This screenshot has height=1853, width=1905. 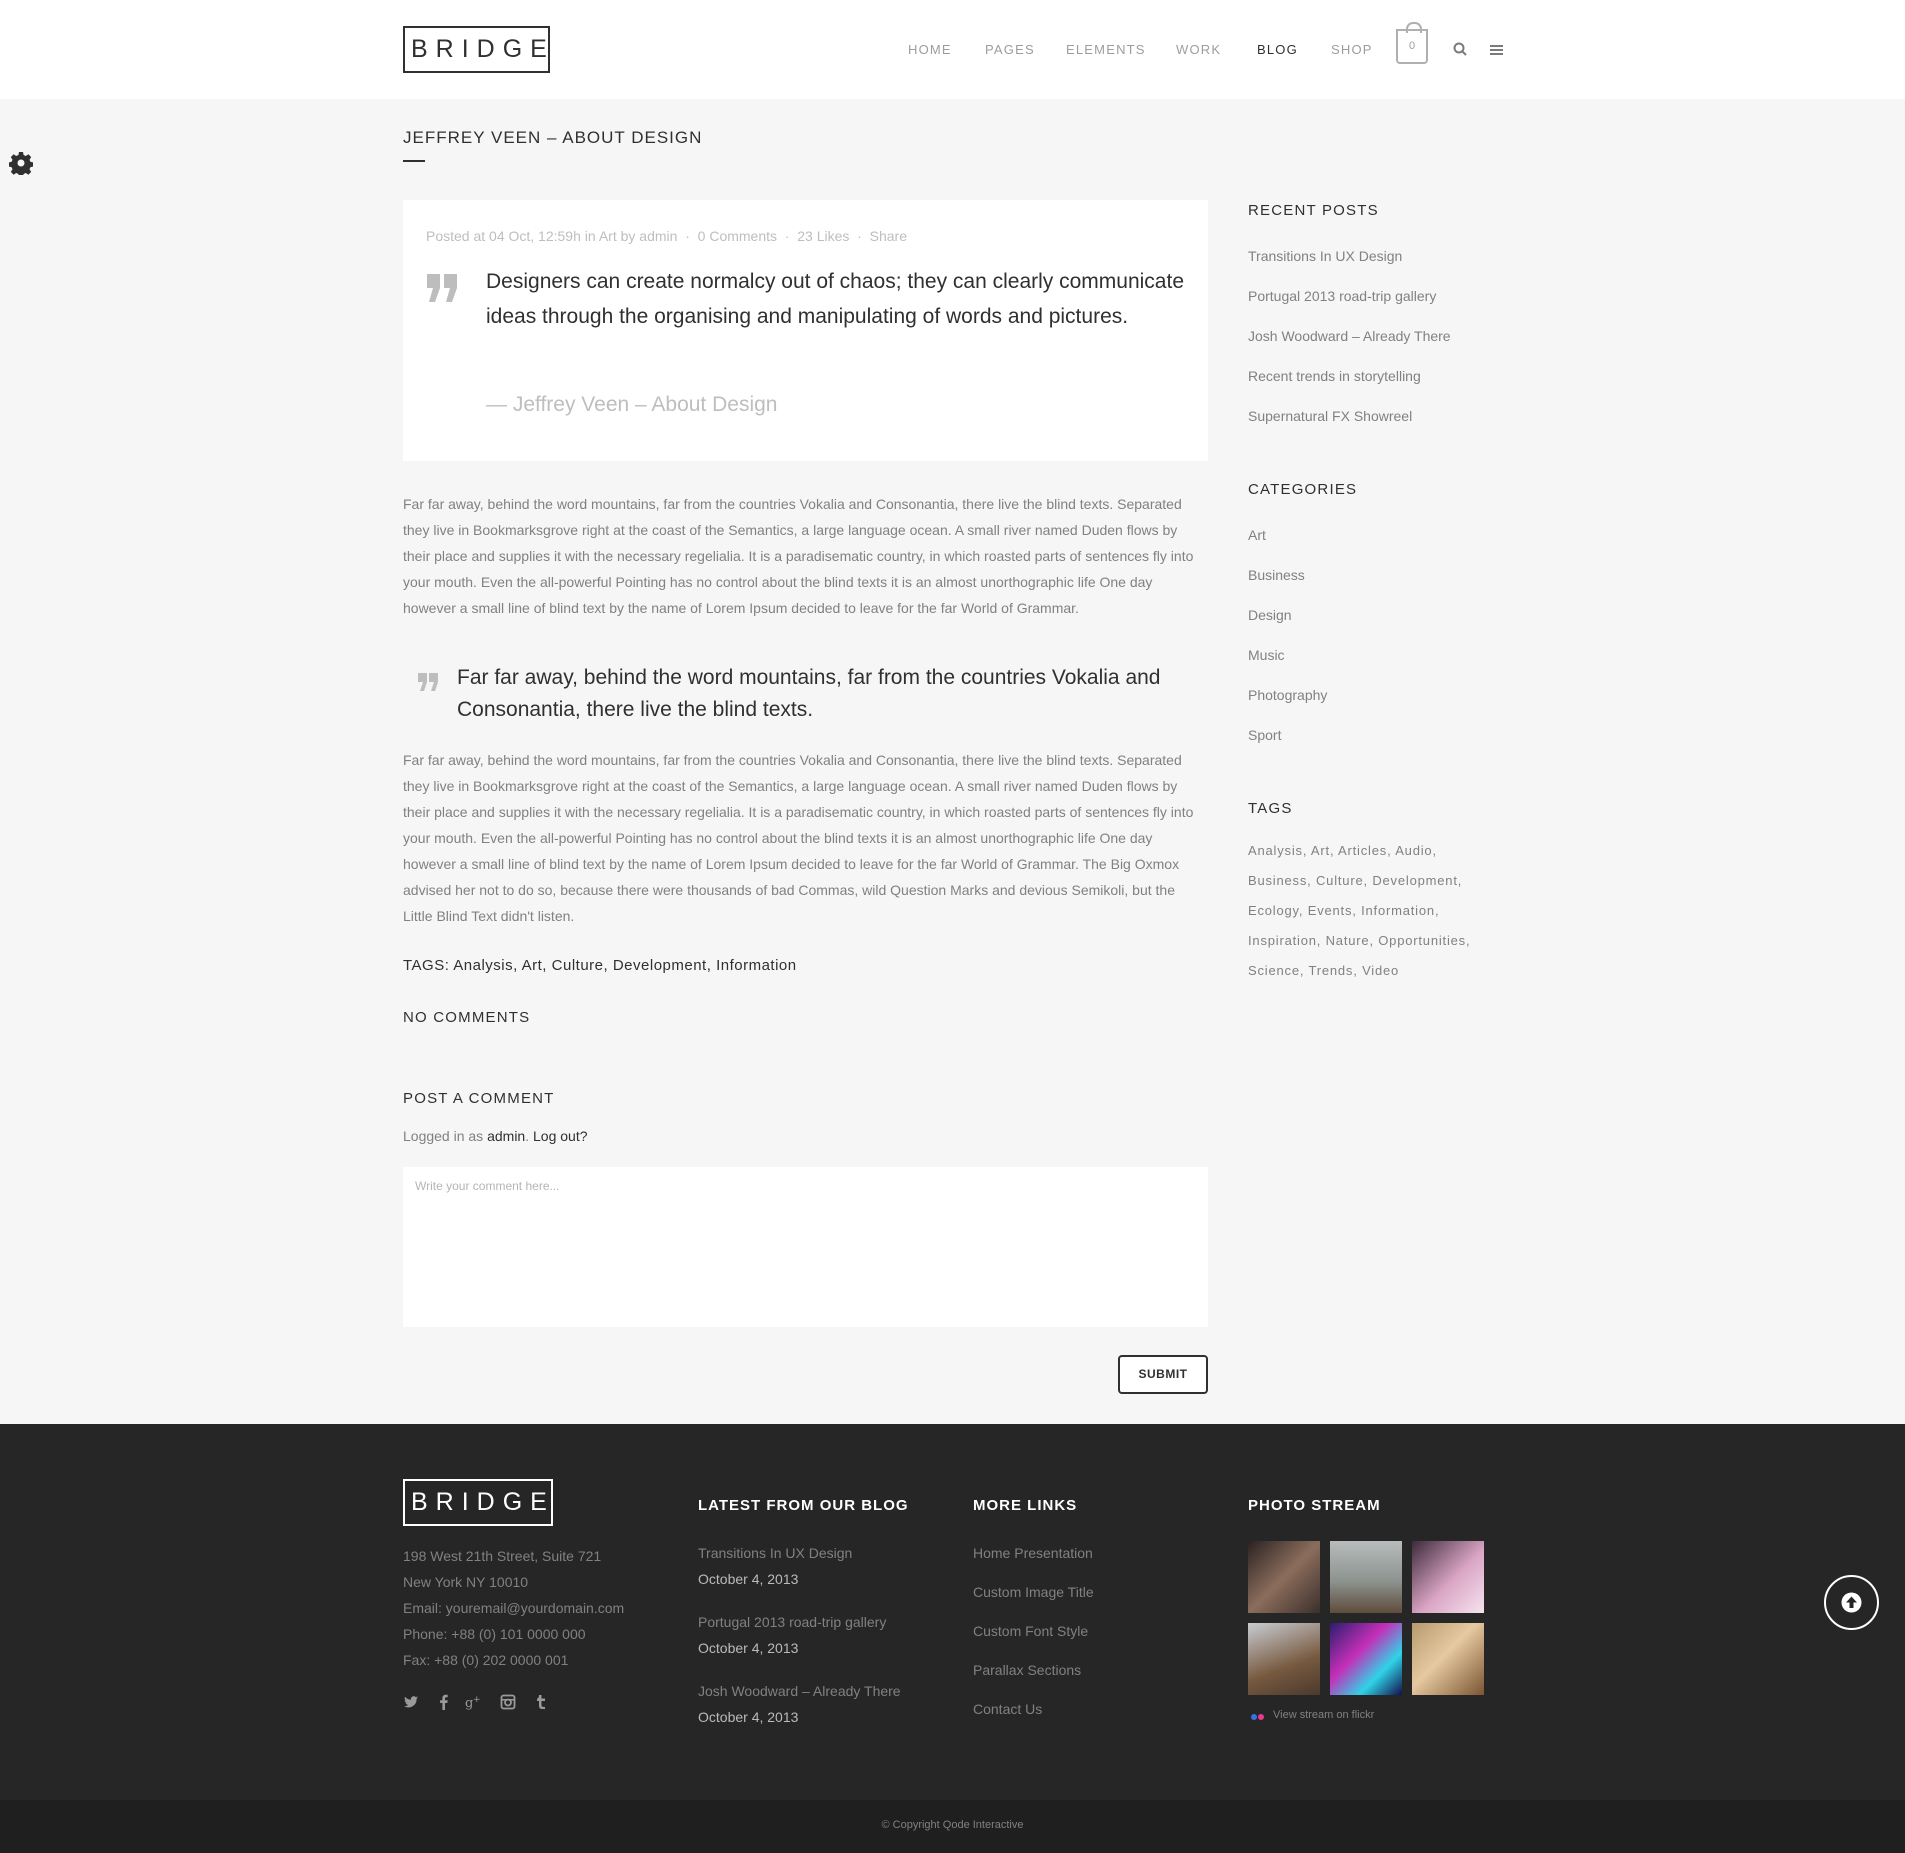 I want to click on logged-user-link: admin, so click(x=506, y=1136).